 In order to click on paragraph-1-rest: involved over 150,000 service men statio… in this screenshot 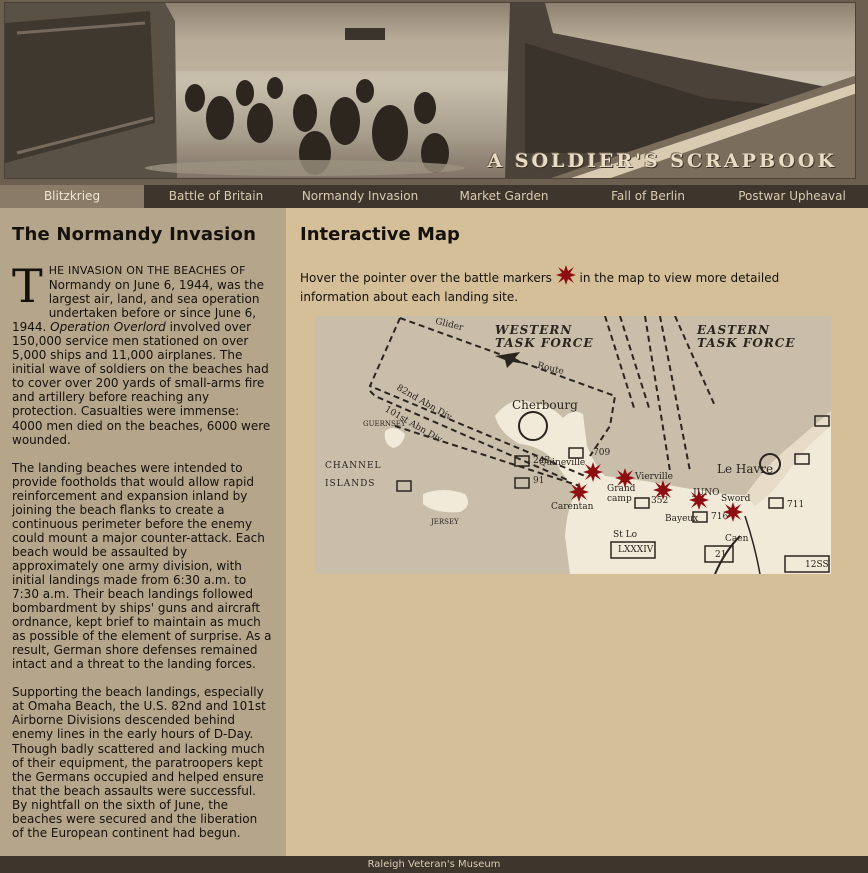, I will do `click(141, 383)`.